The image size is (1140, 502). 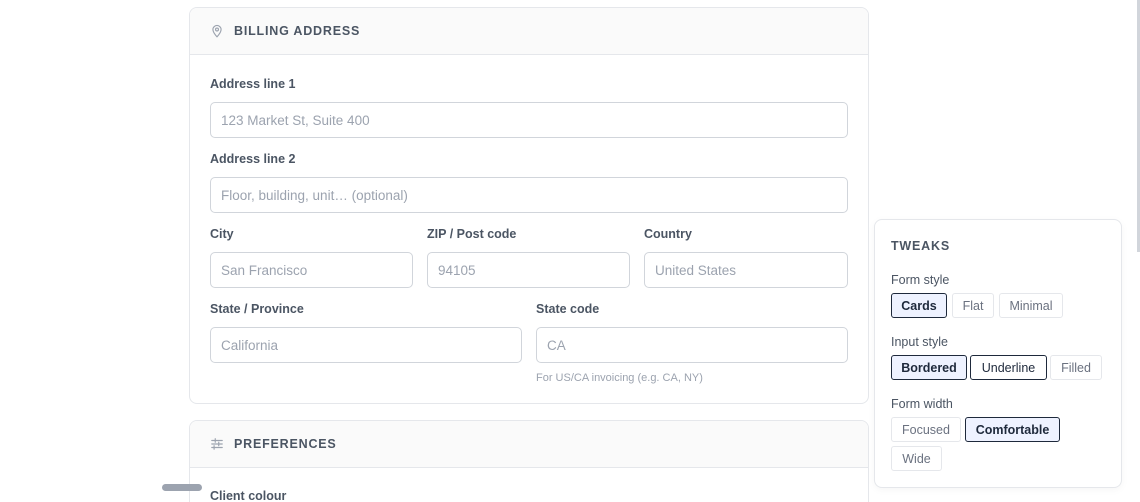 I want to click on state-label: State / Province, so click(x=257, y=309).